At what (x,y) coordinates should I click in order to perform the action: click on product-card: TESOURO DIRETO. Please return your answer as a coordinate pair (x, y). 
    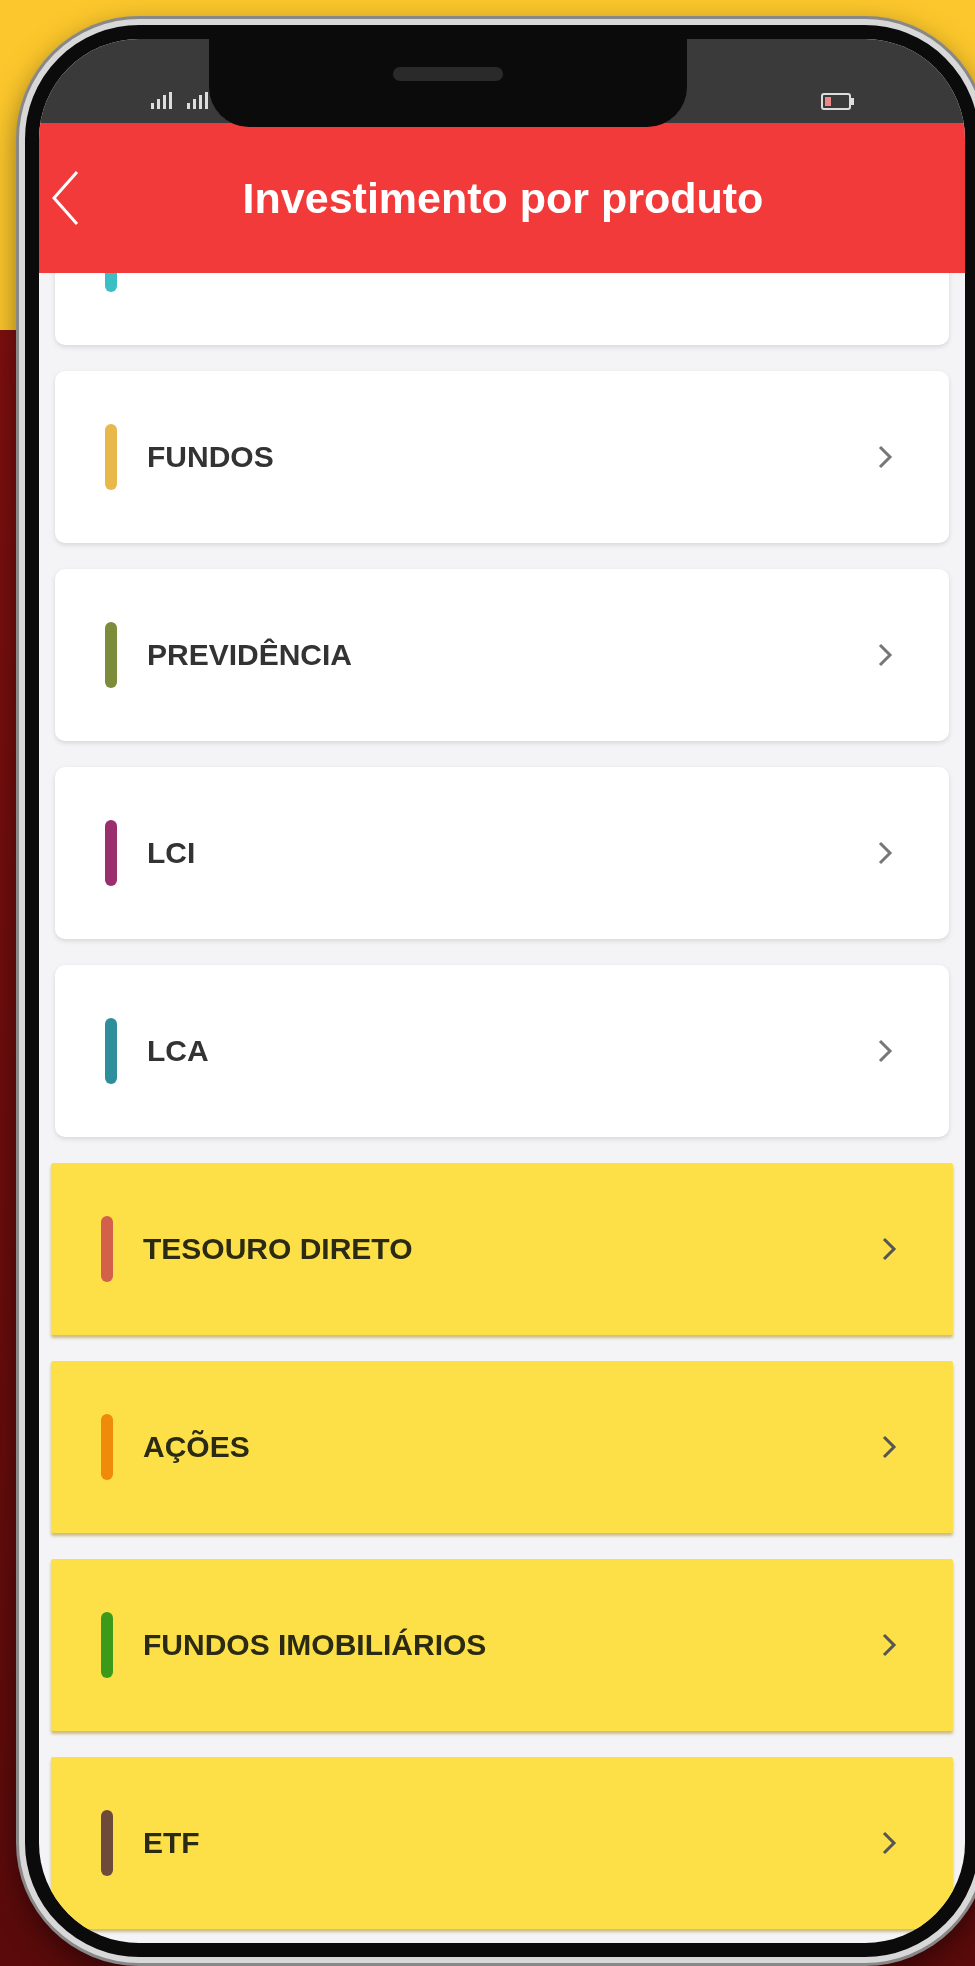
    Looking at the image, I should click on (502, 1249).